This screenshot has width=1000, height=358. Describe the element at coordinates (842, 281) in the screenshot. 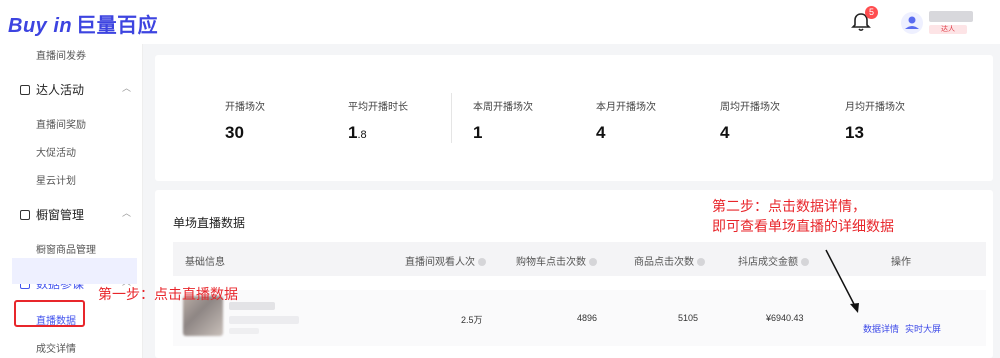

I see `arrow-icon` at that location.